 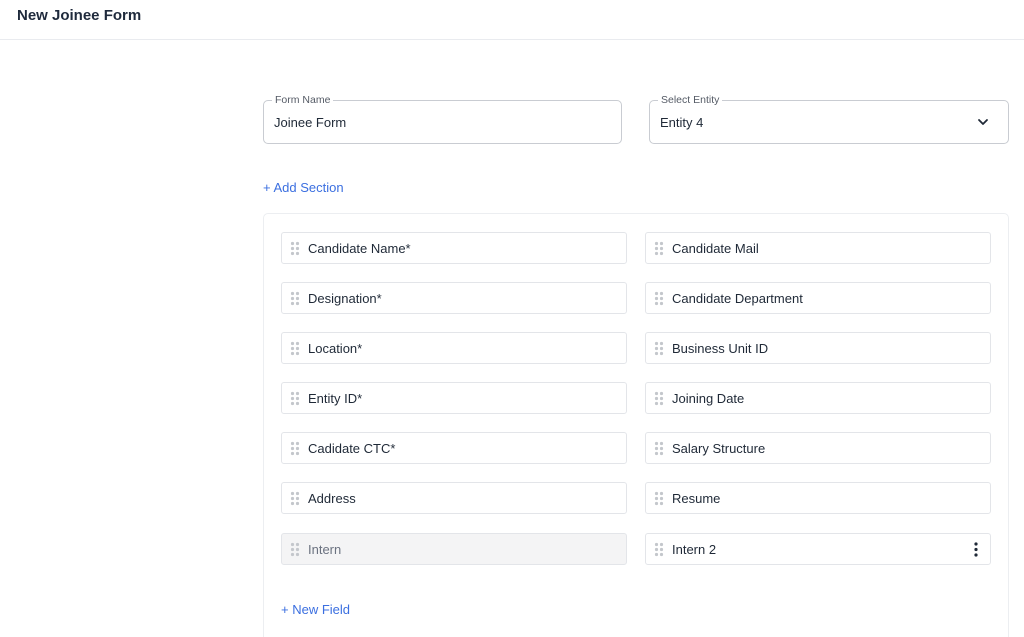 What do you see at coordinates (303, 100) in the screenshot?
I see `form-name-label: Form Name` at bounding box center [303, 100].